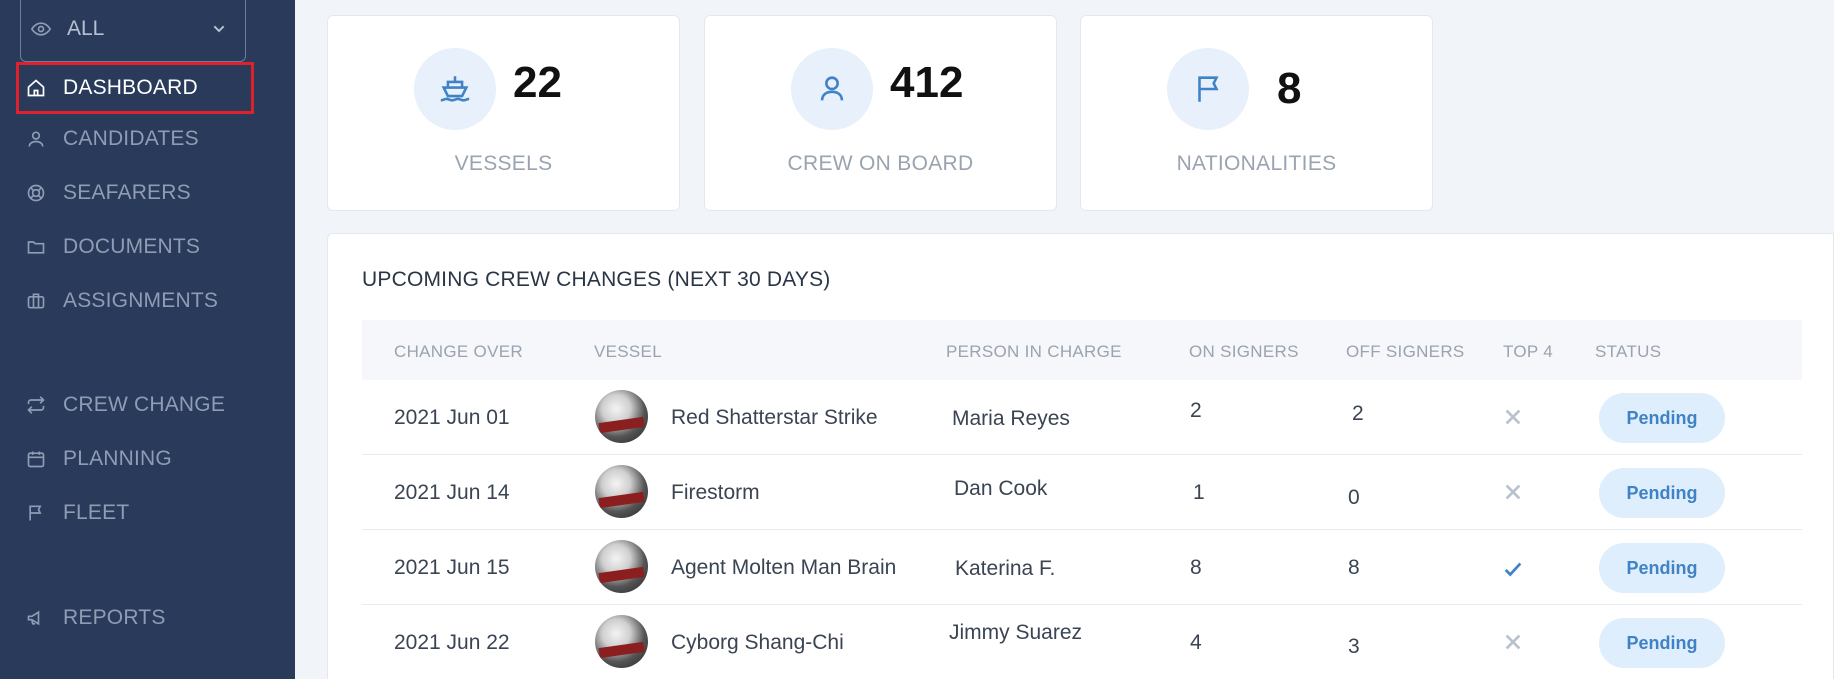 The width and height of the screenshot is (1834, 679). What do you see at coordinates (1011, 418) in the screenshot?
I see `person-in-charge: Maria Reyes` at bounding box center [1011, 418].